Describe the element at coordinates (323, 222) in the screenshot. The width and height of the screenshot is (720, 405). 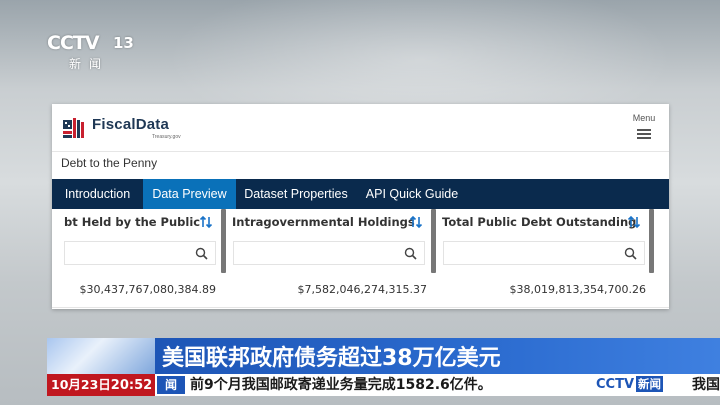
I see `column-header-label: Intragovernmental Holdings` at that location.